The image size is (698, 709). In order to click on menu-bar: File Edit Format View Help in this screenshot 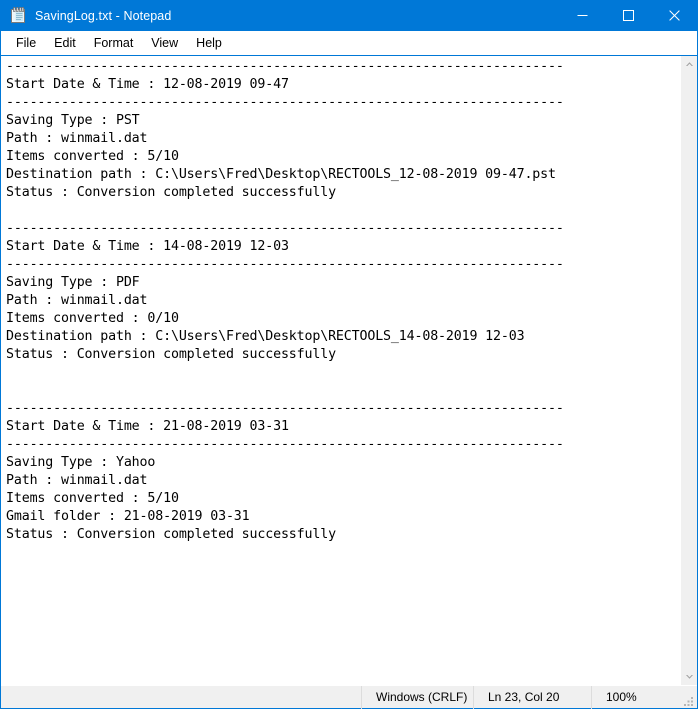, I will do `click(349, 43)`.